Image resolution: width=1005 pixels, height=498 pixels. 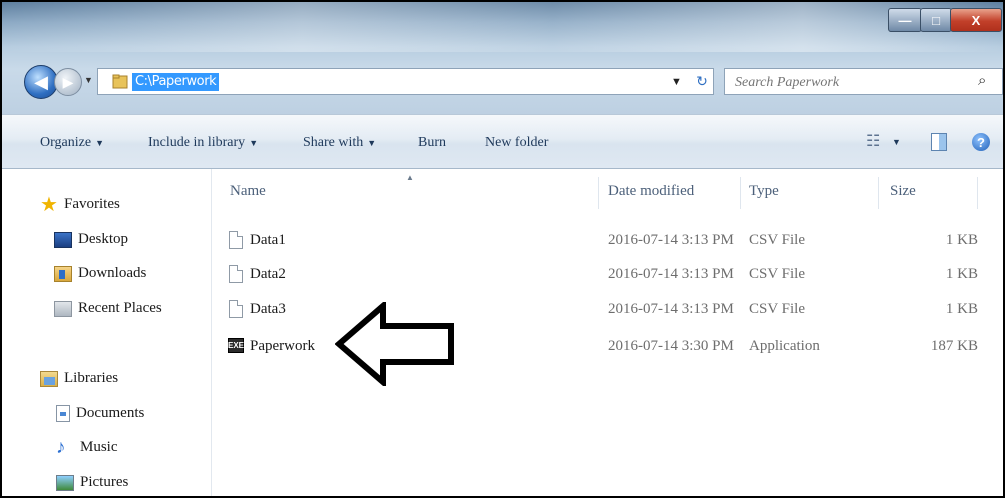 I want to click on documents-icon, so click(x=63, y=413).